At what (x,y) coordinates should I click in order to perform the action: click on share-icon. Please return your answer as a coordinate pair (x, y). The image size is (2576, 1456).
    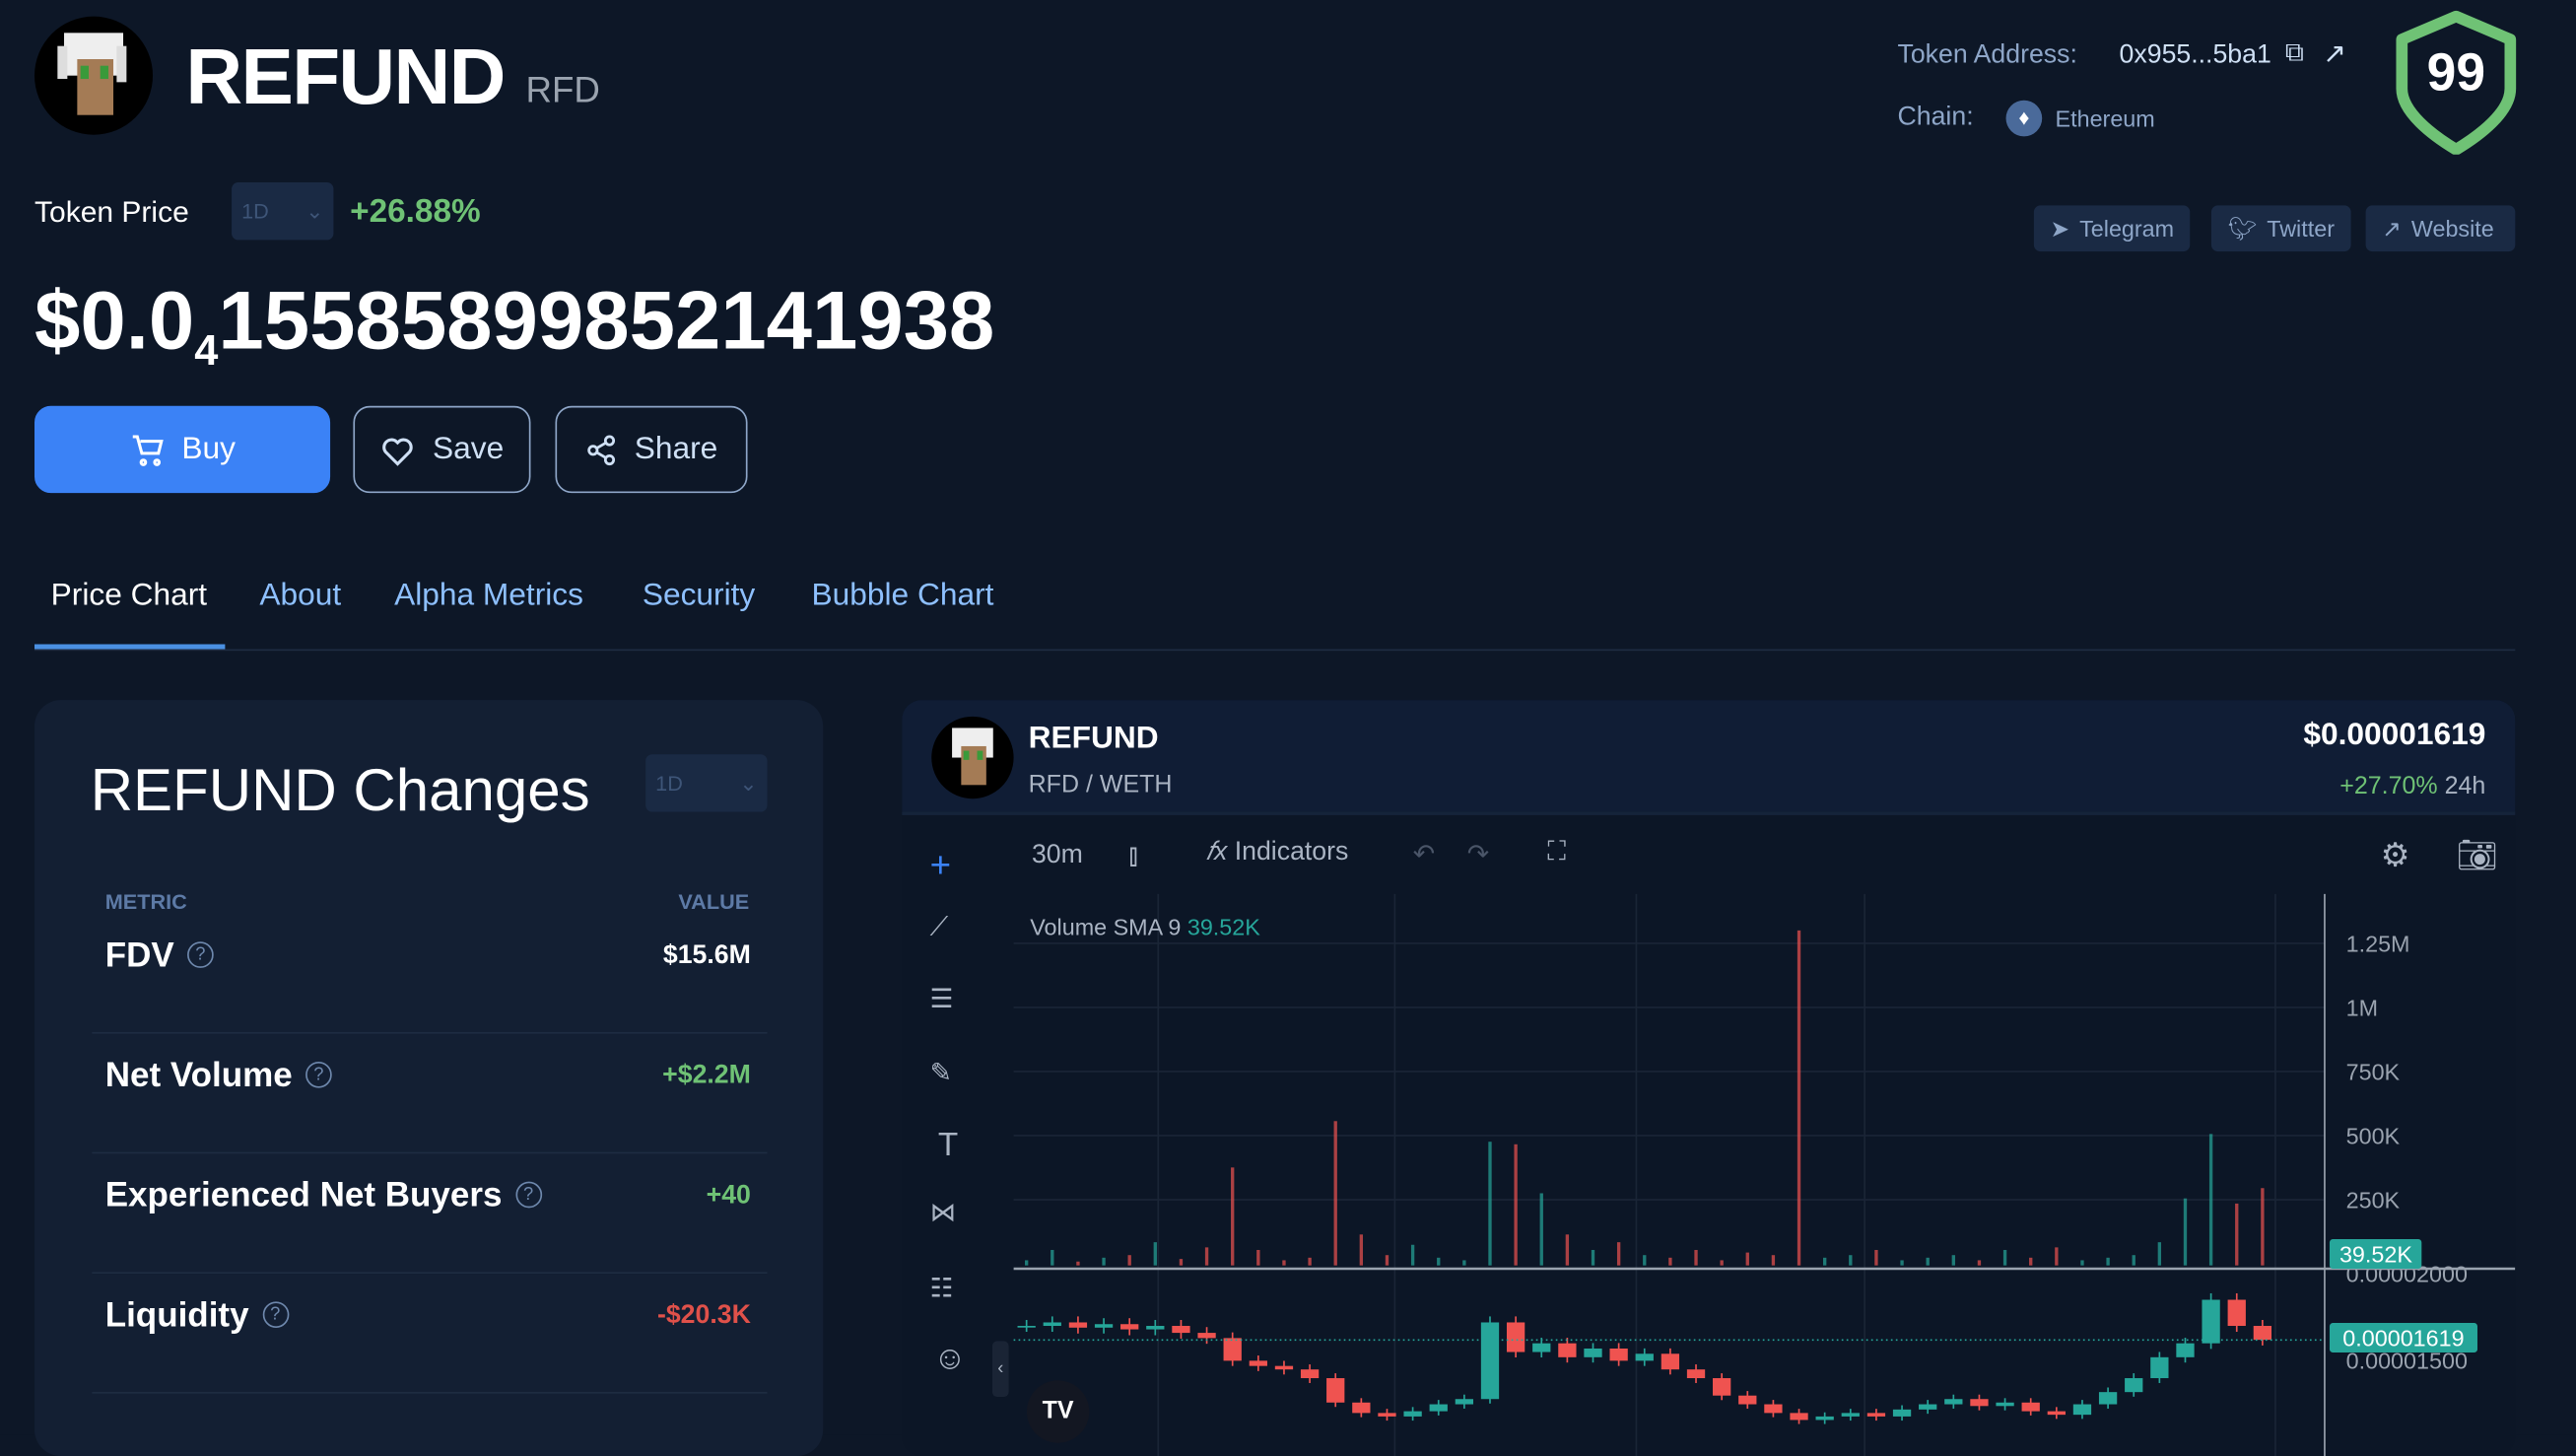
    Looking at the image, I should click on (601, 449).